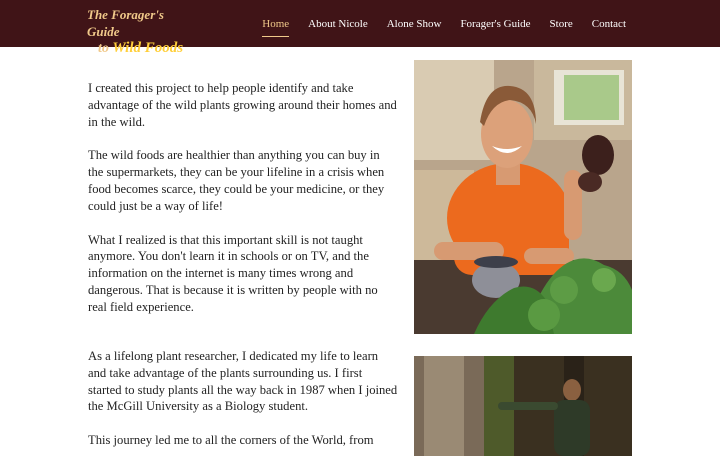 This screenshot has height=466, width=720. I want to click on nav-home: Home, so click(275, 27).